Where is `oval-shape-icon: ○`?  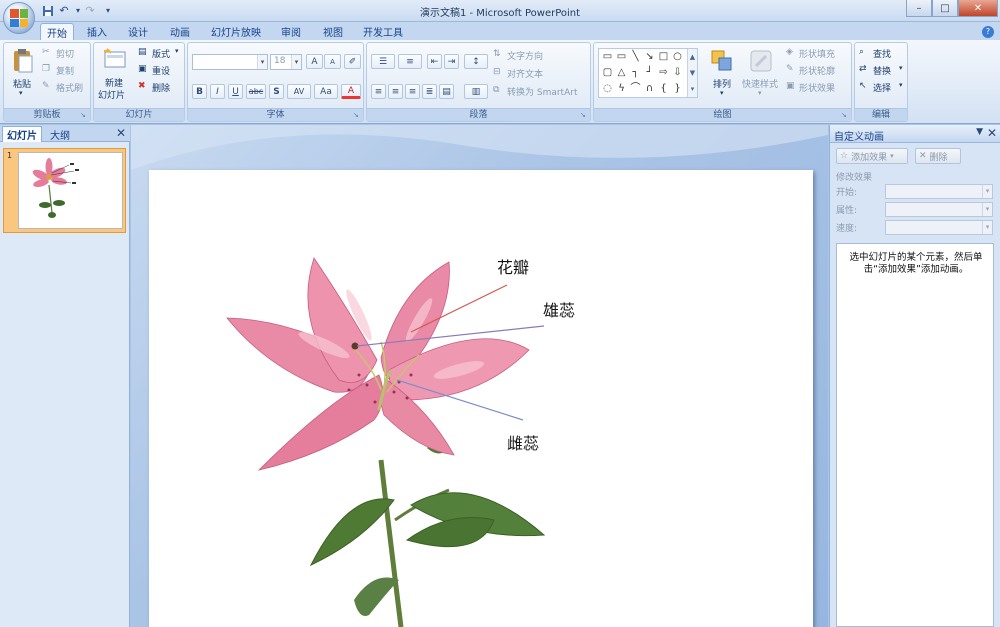
oval-shape-icon: ○ is located at coordinates (677, 57).